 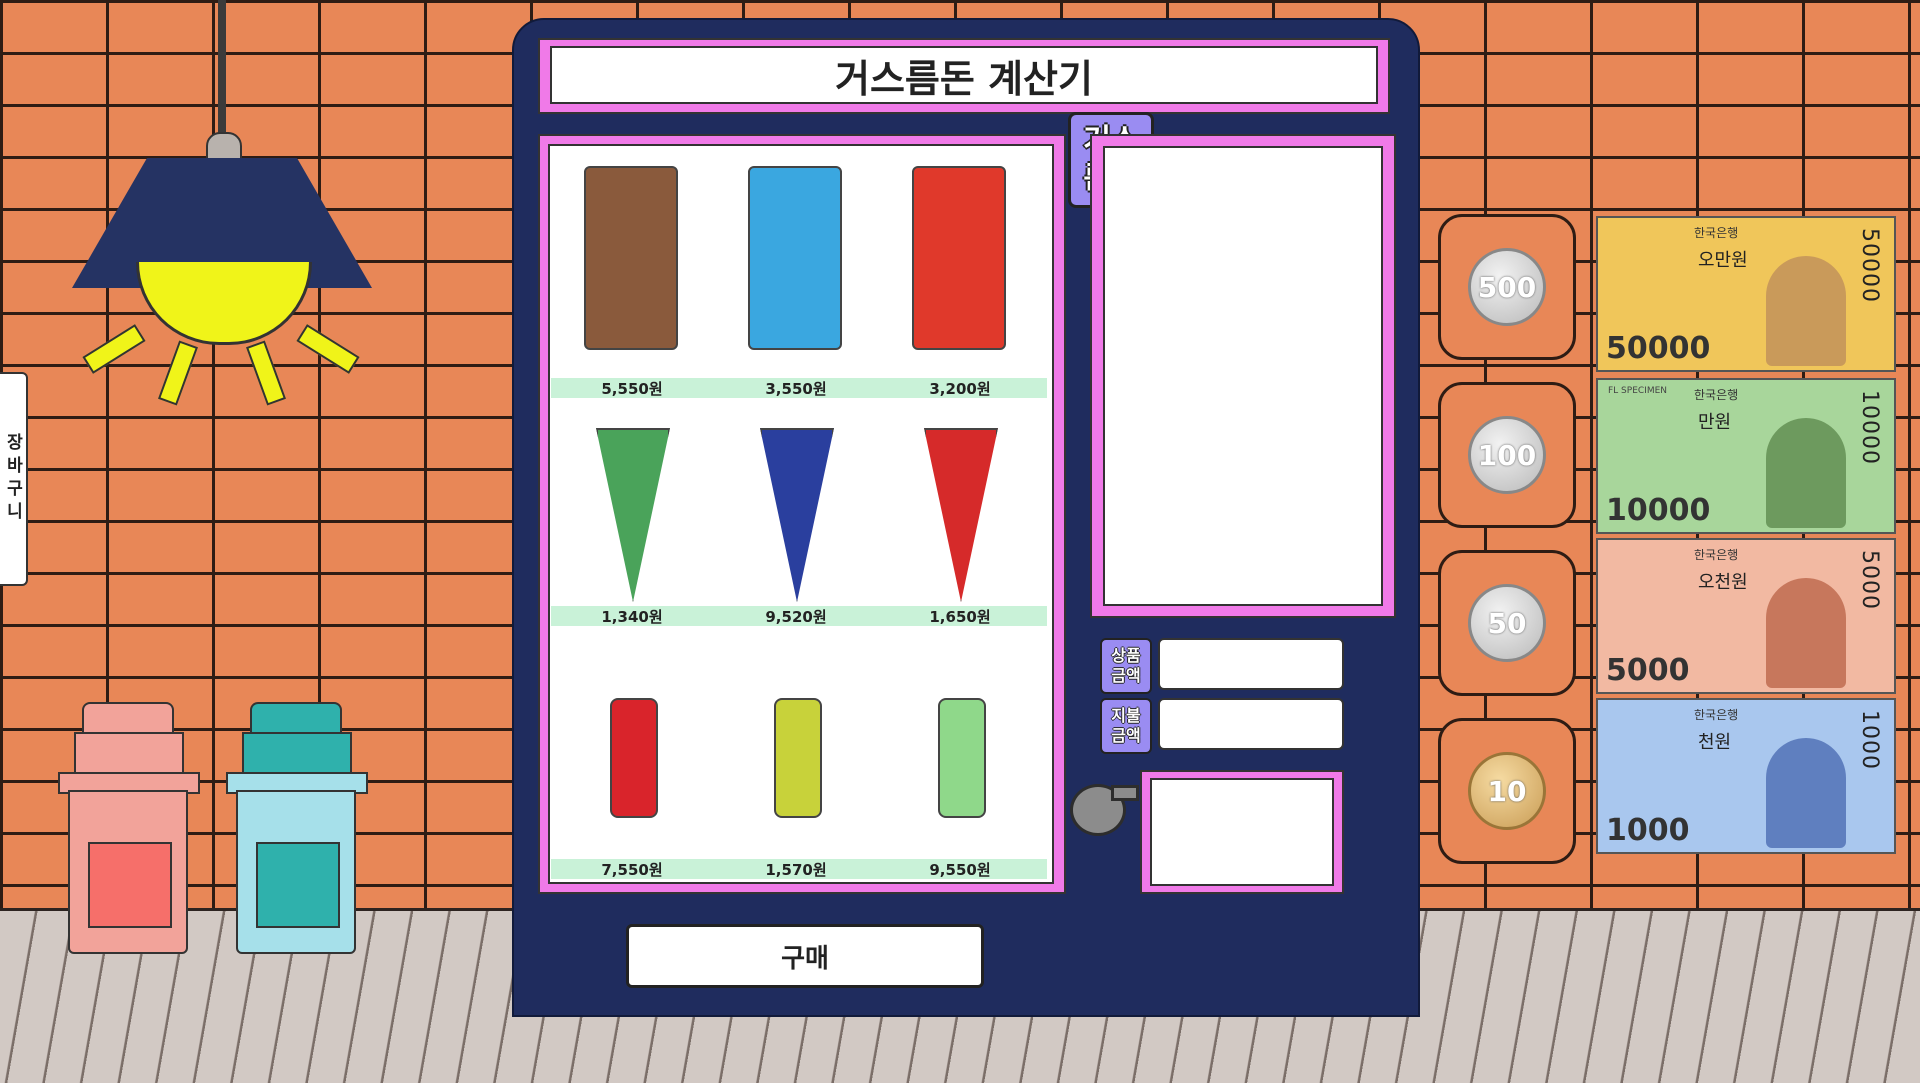 What do you see at coordinates (796, 617) in the screenshot?
I see `product-price: 9,520원` at bounding box center [796, 617].